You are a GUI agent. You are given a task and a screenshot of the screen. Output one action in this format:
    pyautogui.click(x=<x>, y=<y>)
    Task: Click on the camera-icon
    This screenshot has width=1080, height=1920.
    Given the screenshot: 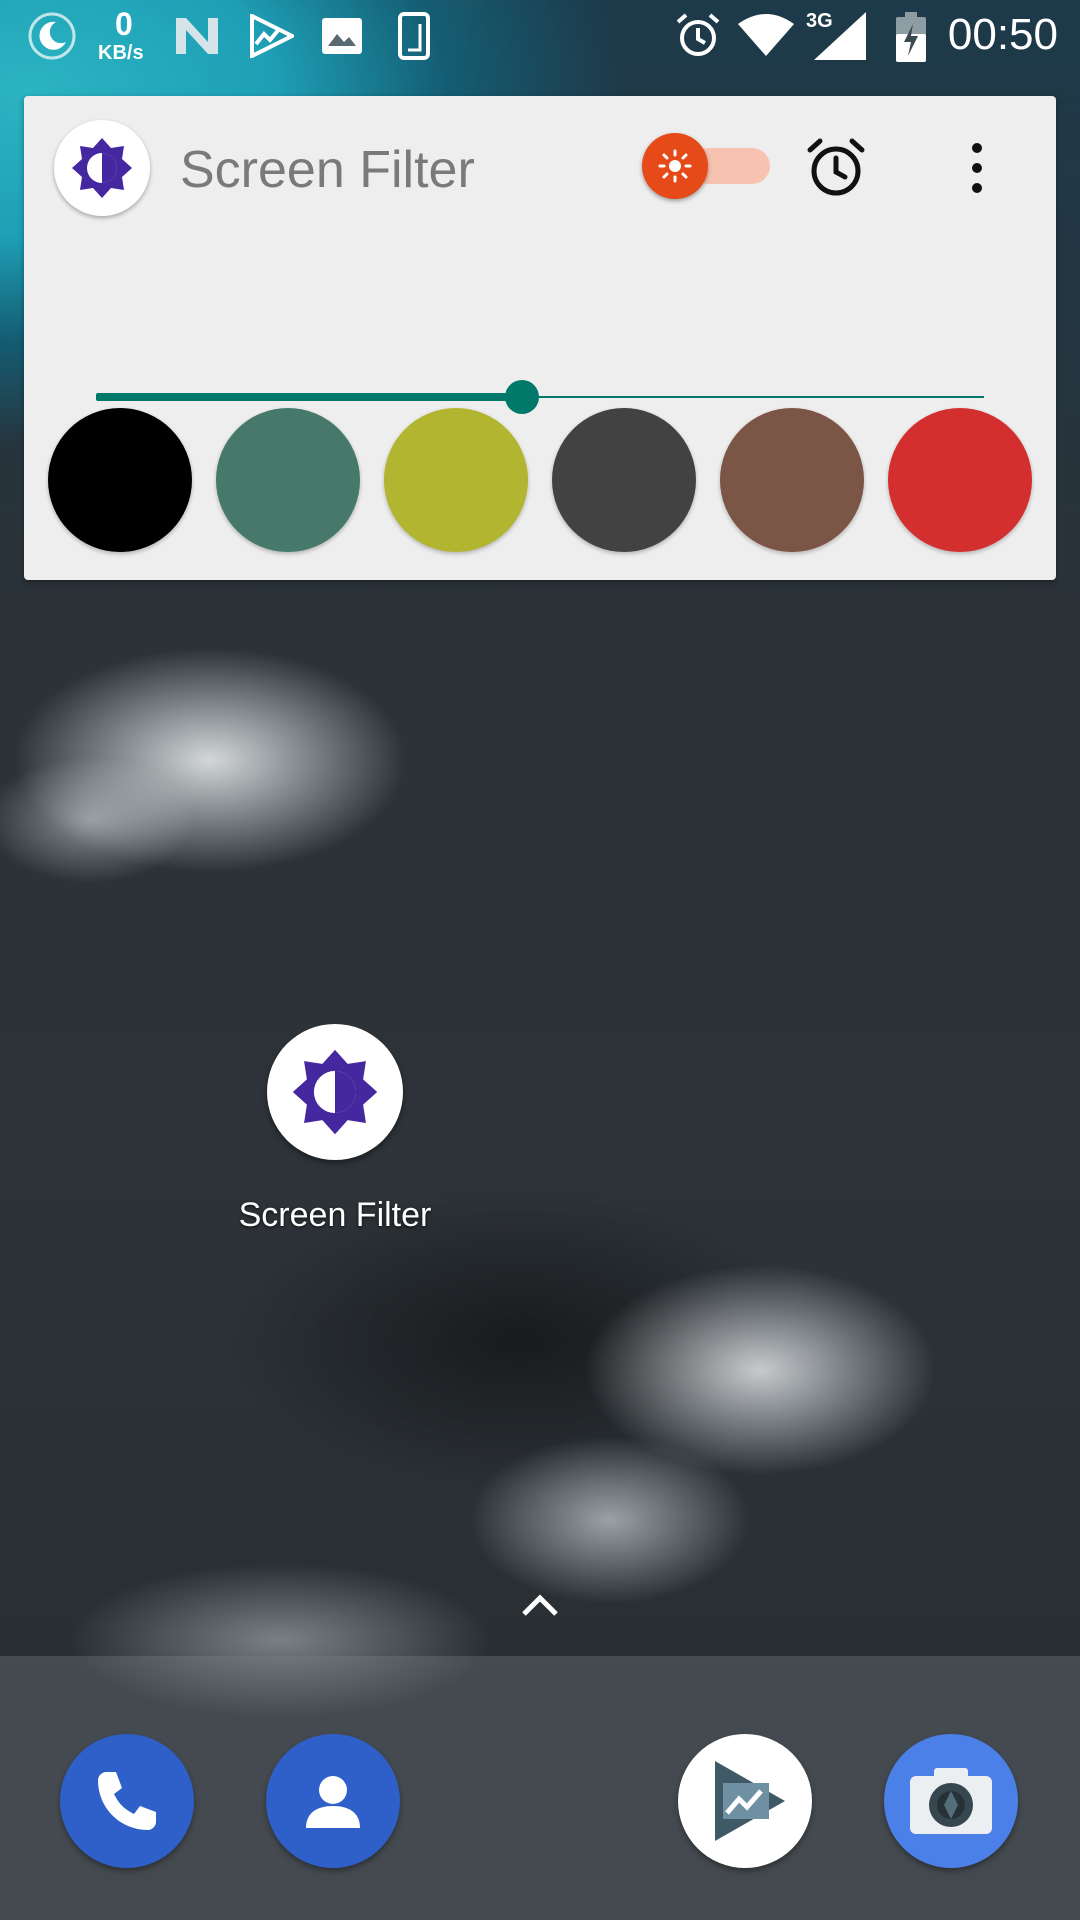 What is the action you would take?
    pyautogui.click(x=951, y=1801)
    